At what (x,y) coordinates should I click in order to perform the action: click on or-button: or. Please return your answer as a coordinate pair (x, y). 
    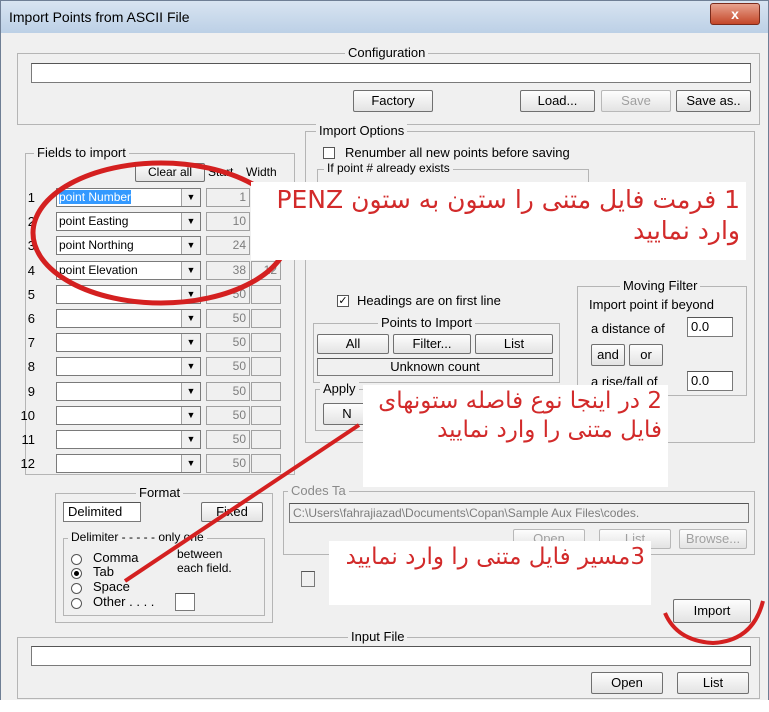
    Looking at the image, I should click on (646, 355).